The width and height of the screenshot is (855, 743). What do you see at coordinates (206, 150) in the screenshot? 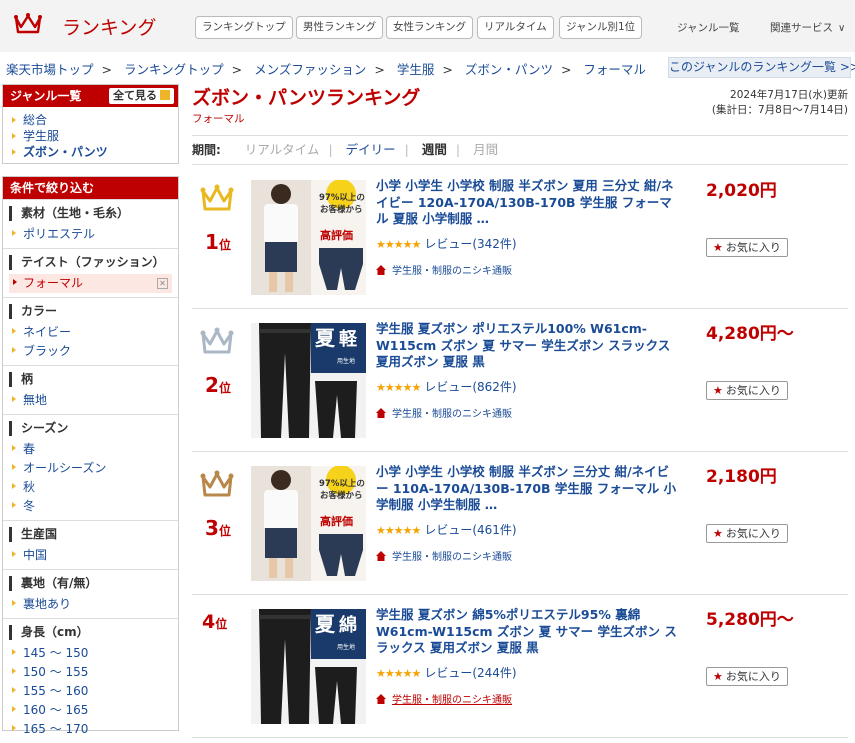
I see `period-label: 期間:` at bounding box center [206, 150].